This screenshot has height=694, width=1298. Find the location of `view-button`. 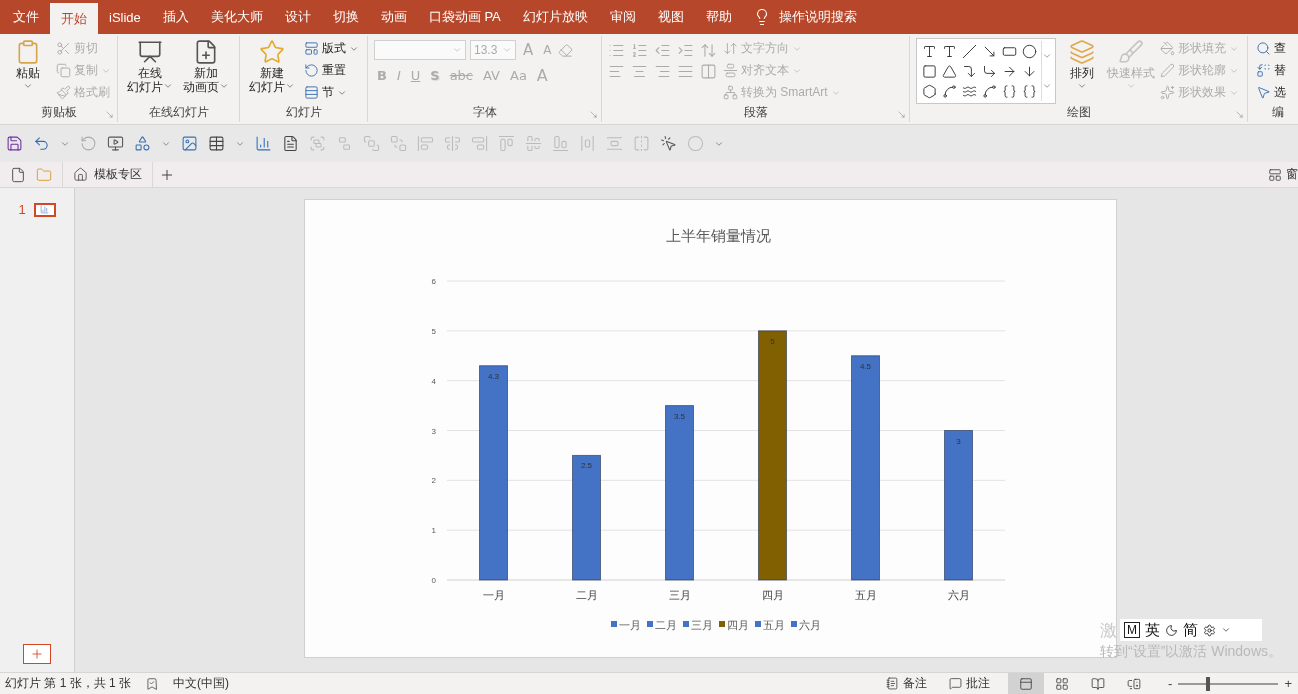

view-button is located at coordinates (1026, 683).